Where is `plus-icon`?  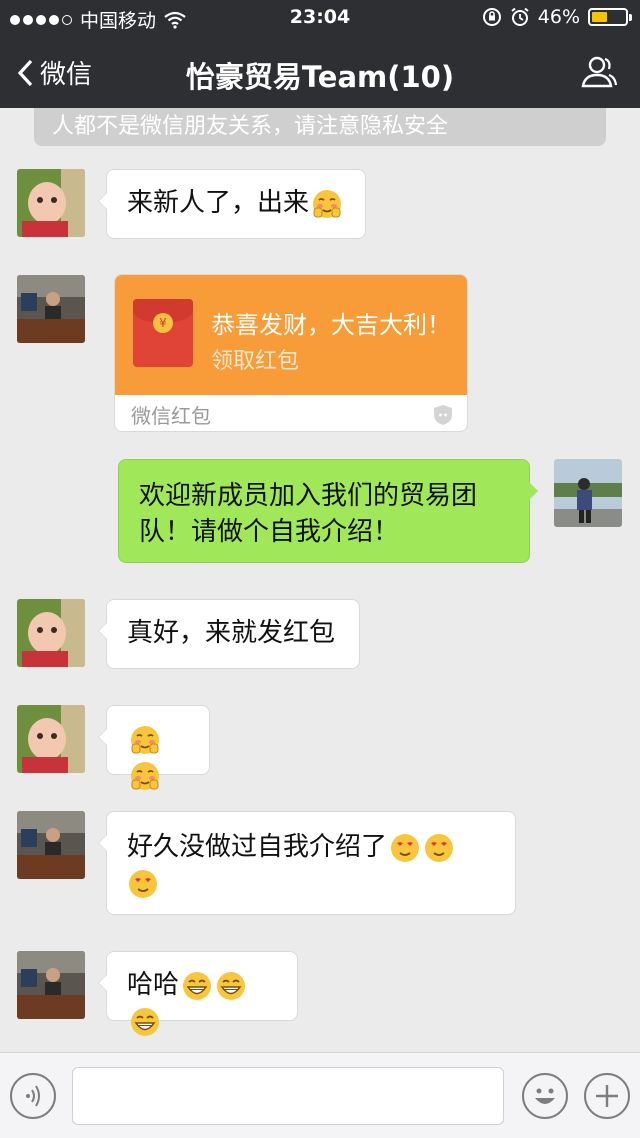
plus-icon is located at coordinates (607, 1096).